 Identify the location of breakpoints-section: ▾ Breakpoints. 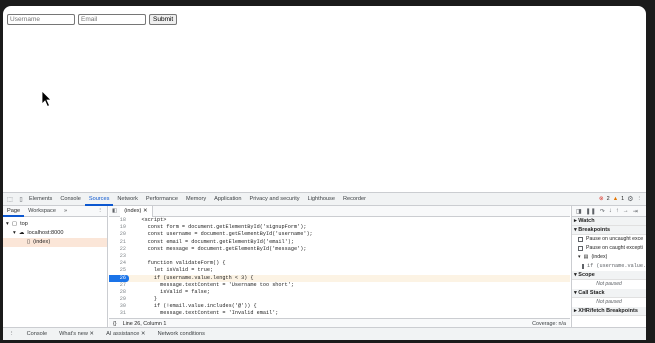
(609, 230).